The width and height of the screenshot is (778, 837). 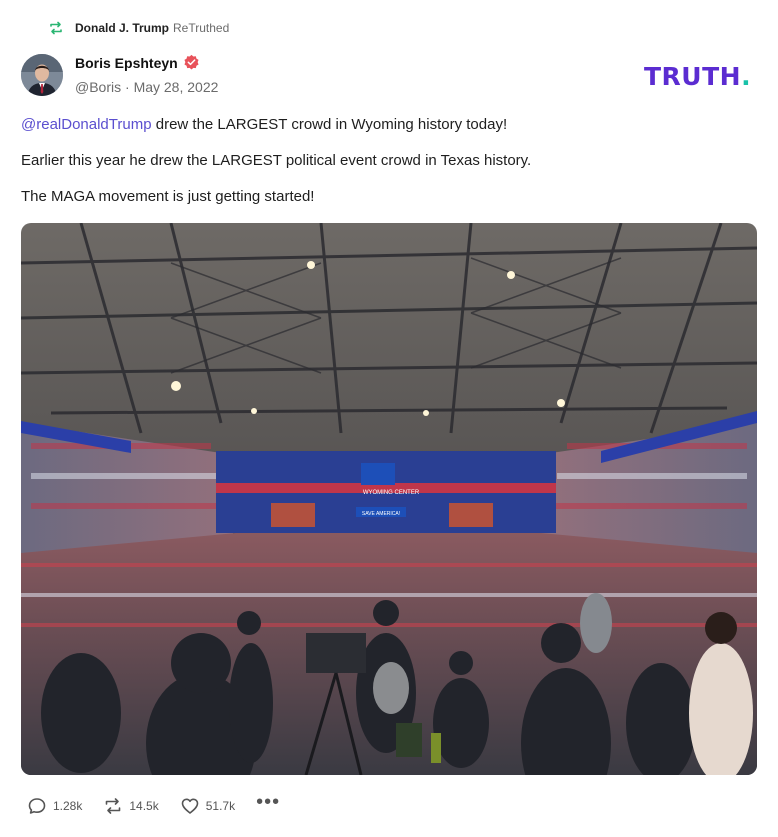 I want to click on like-count: 51.7k, so click(x=220, y=806).